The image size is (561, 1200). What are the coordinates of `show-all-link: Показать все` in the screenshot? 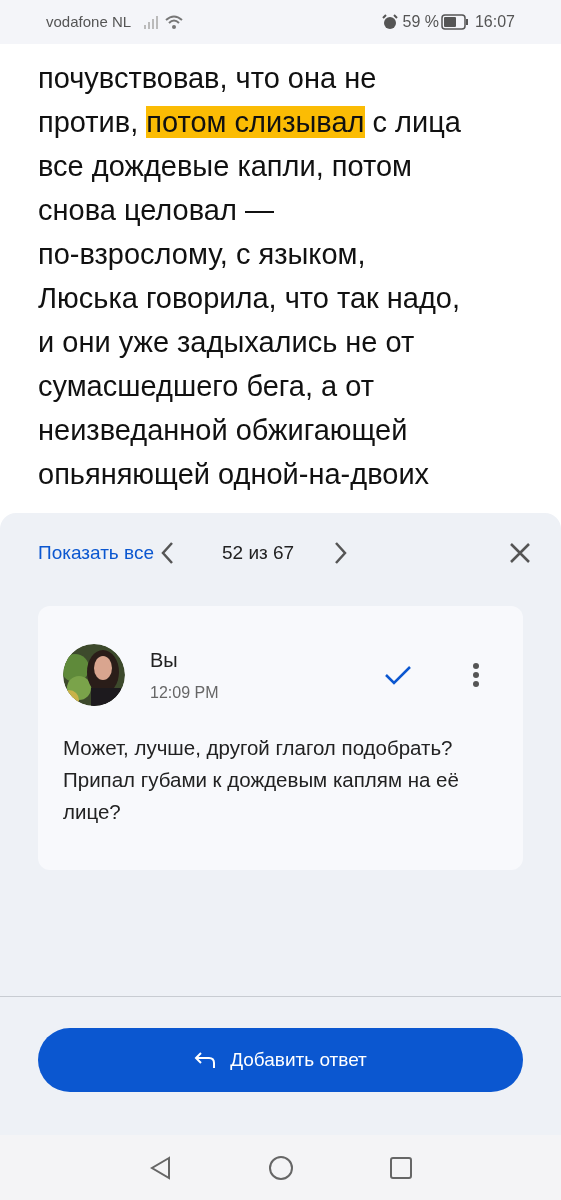 It's located at (96, 553).